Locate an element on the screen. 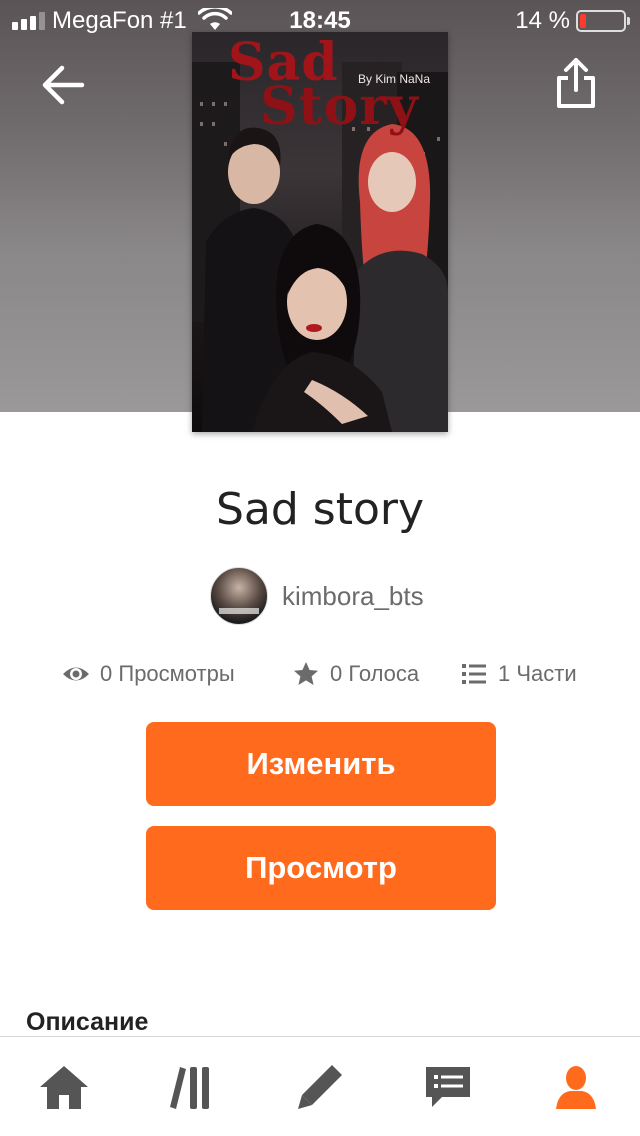 The width and height of the screenshot is (640, 1136). bottom-navigation is located at coordinates (320, 1086).